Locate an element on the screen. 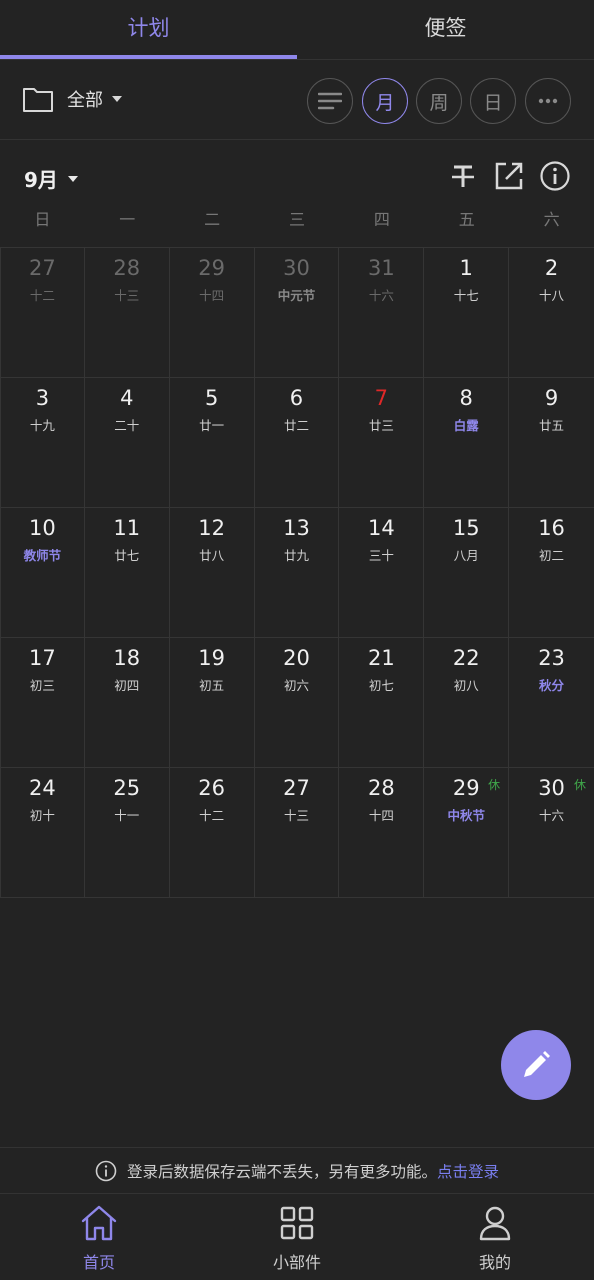 This screenshot has width=594, height=1280. toolbar: 全部 月 周 日 is located at coordinates (297, 102).